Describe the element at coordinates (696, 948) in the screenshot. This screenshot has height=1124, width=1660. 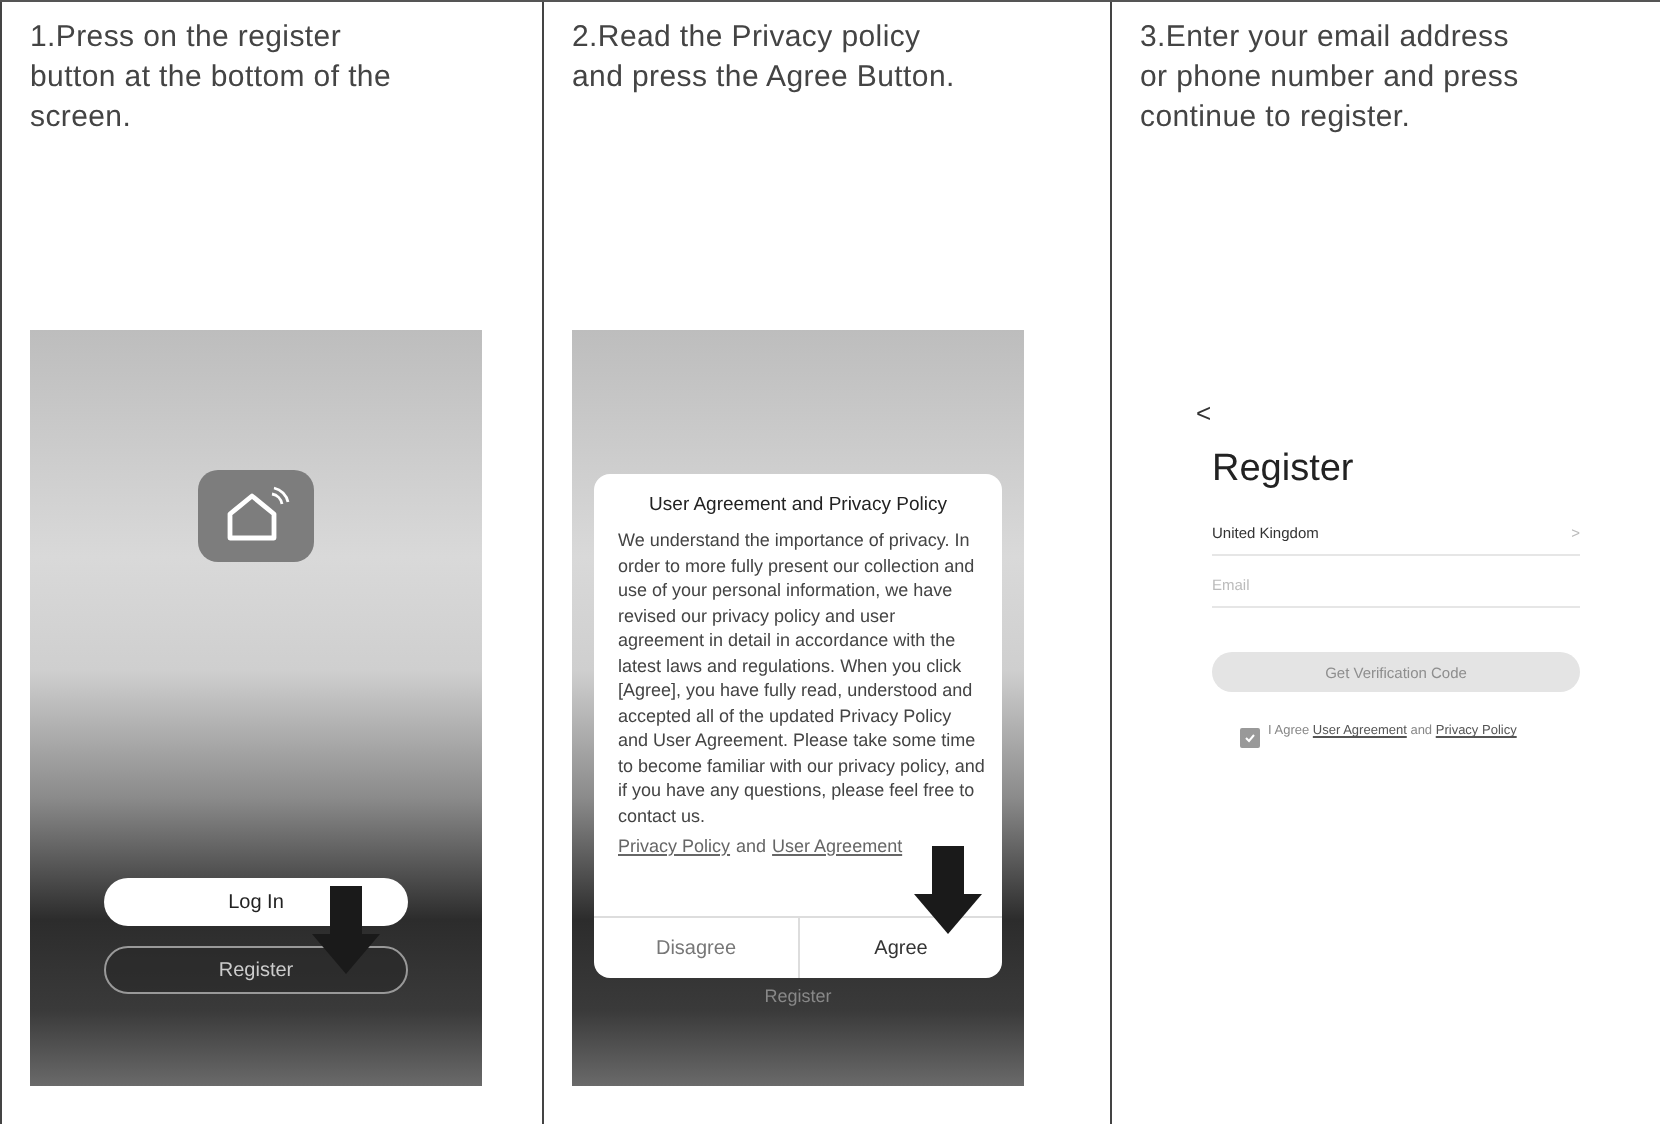
I see `disagree-button: Disagree` at that location.